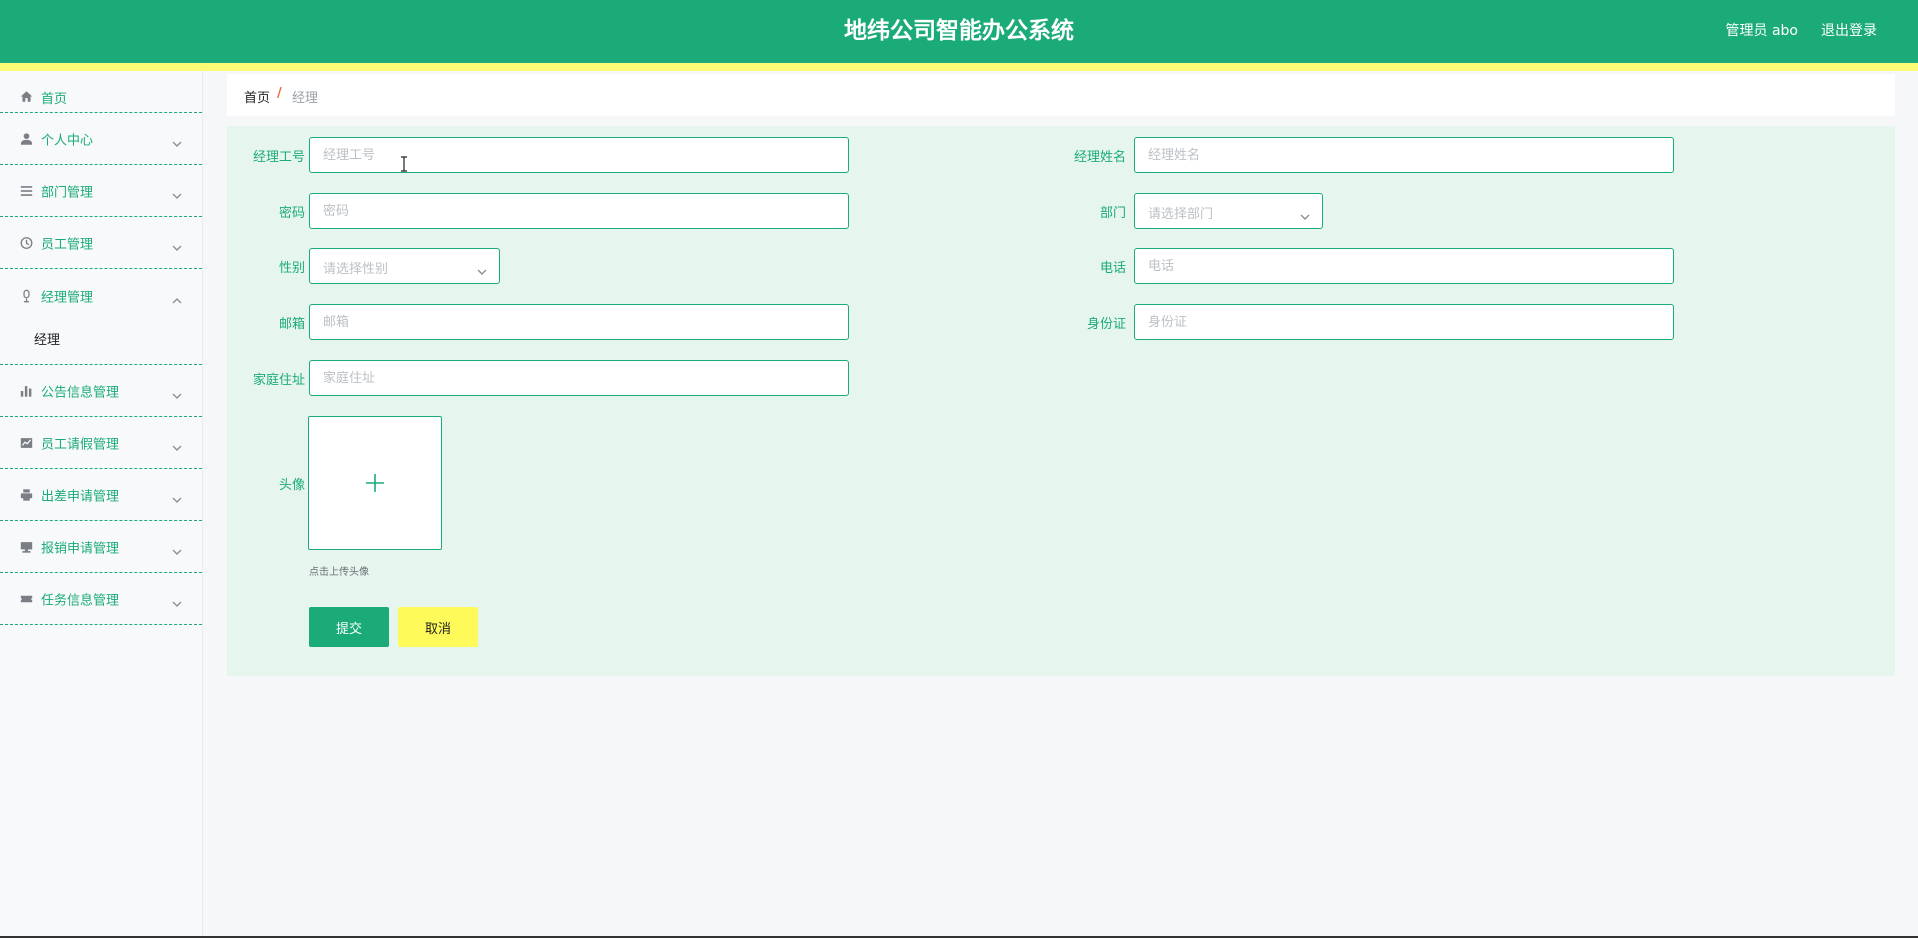 Image resolution: width=1918 pixels, height=938 pixels. Describe the element at coordinates (26, 138) in the screenshot. I see `user-icon` at that location.